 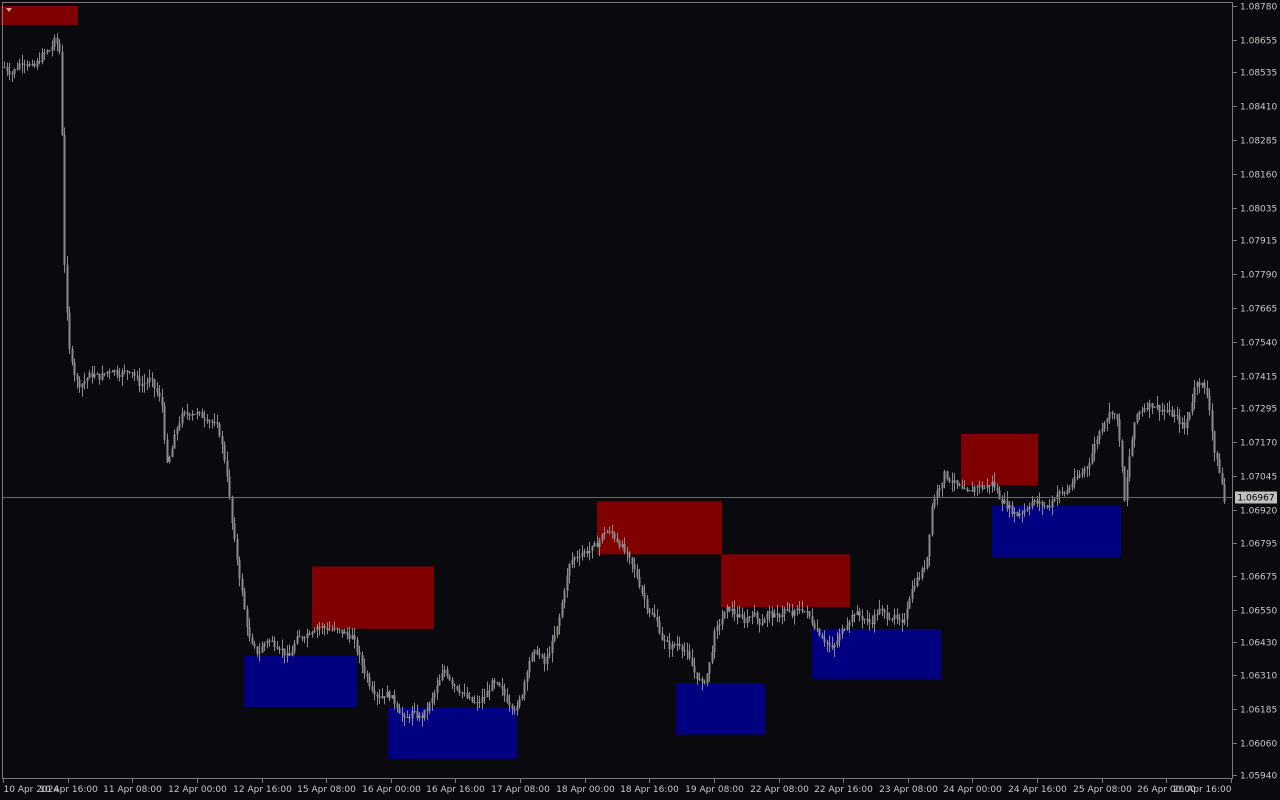 What do you see at coordinates (1258, 777) in the screenshot?
I see `y-tick-label: 1.05940` at bounding box center [1258, 777].